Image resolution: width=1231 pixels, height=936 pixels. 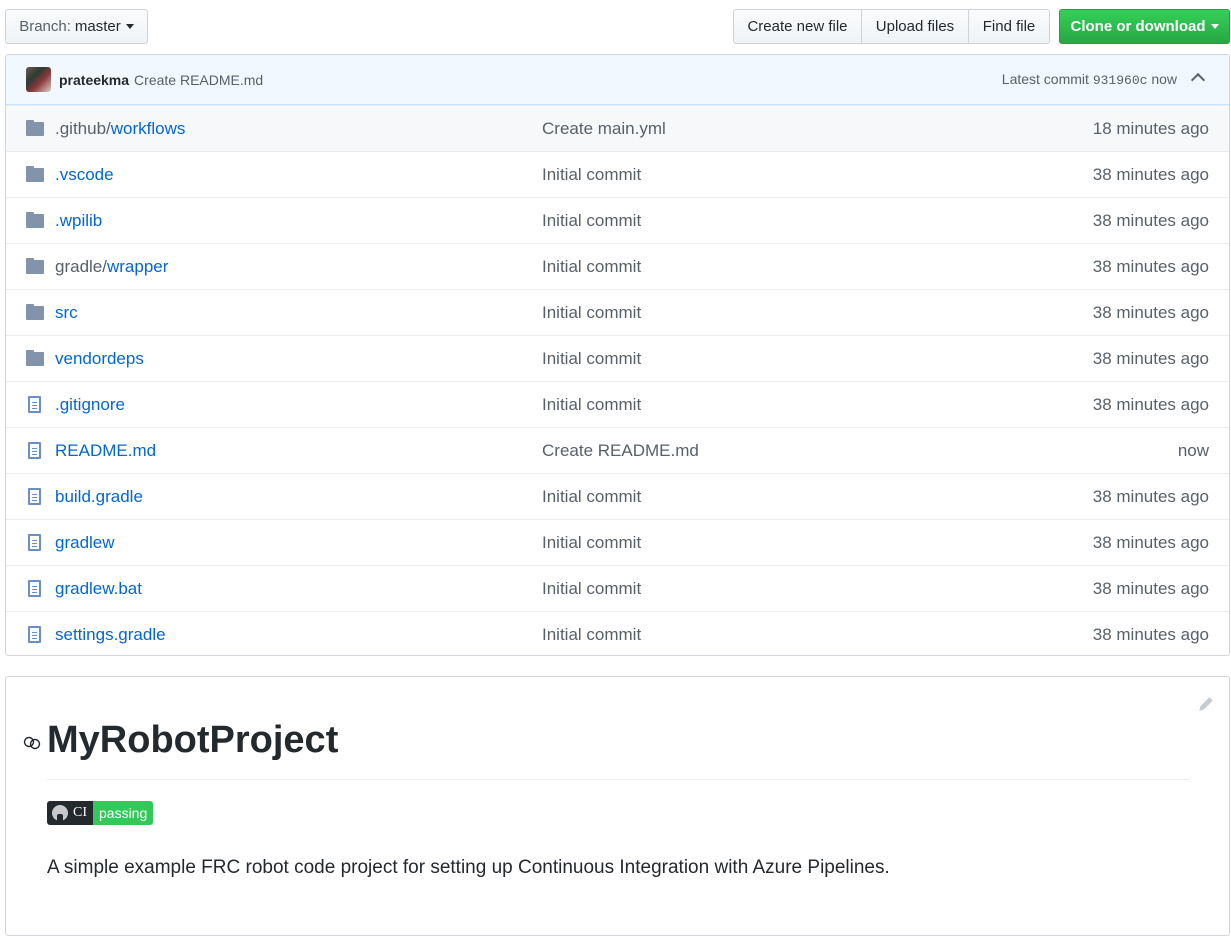 I want to click on branch-label: Branch:, so click(x=45, y=26).